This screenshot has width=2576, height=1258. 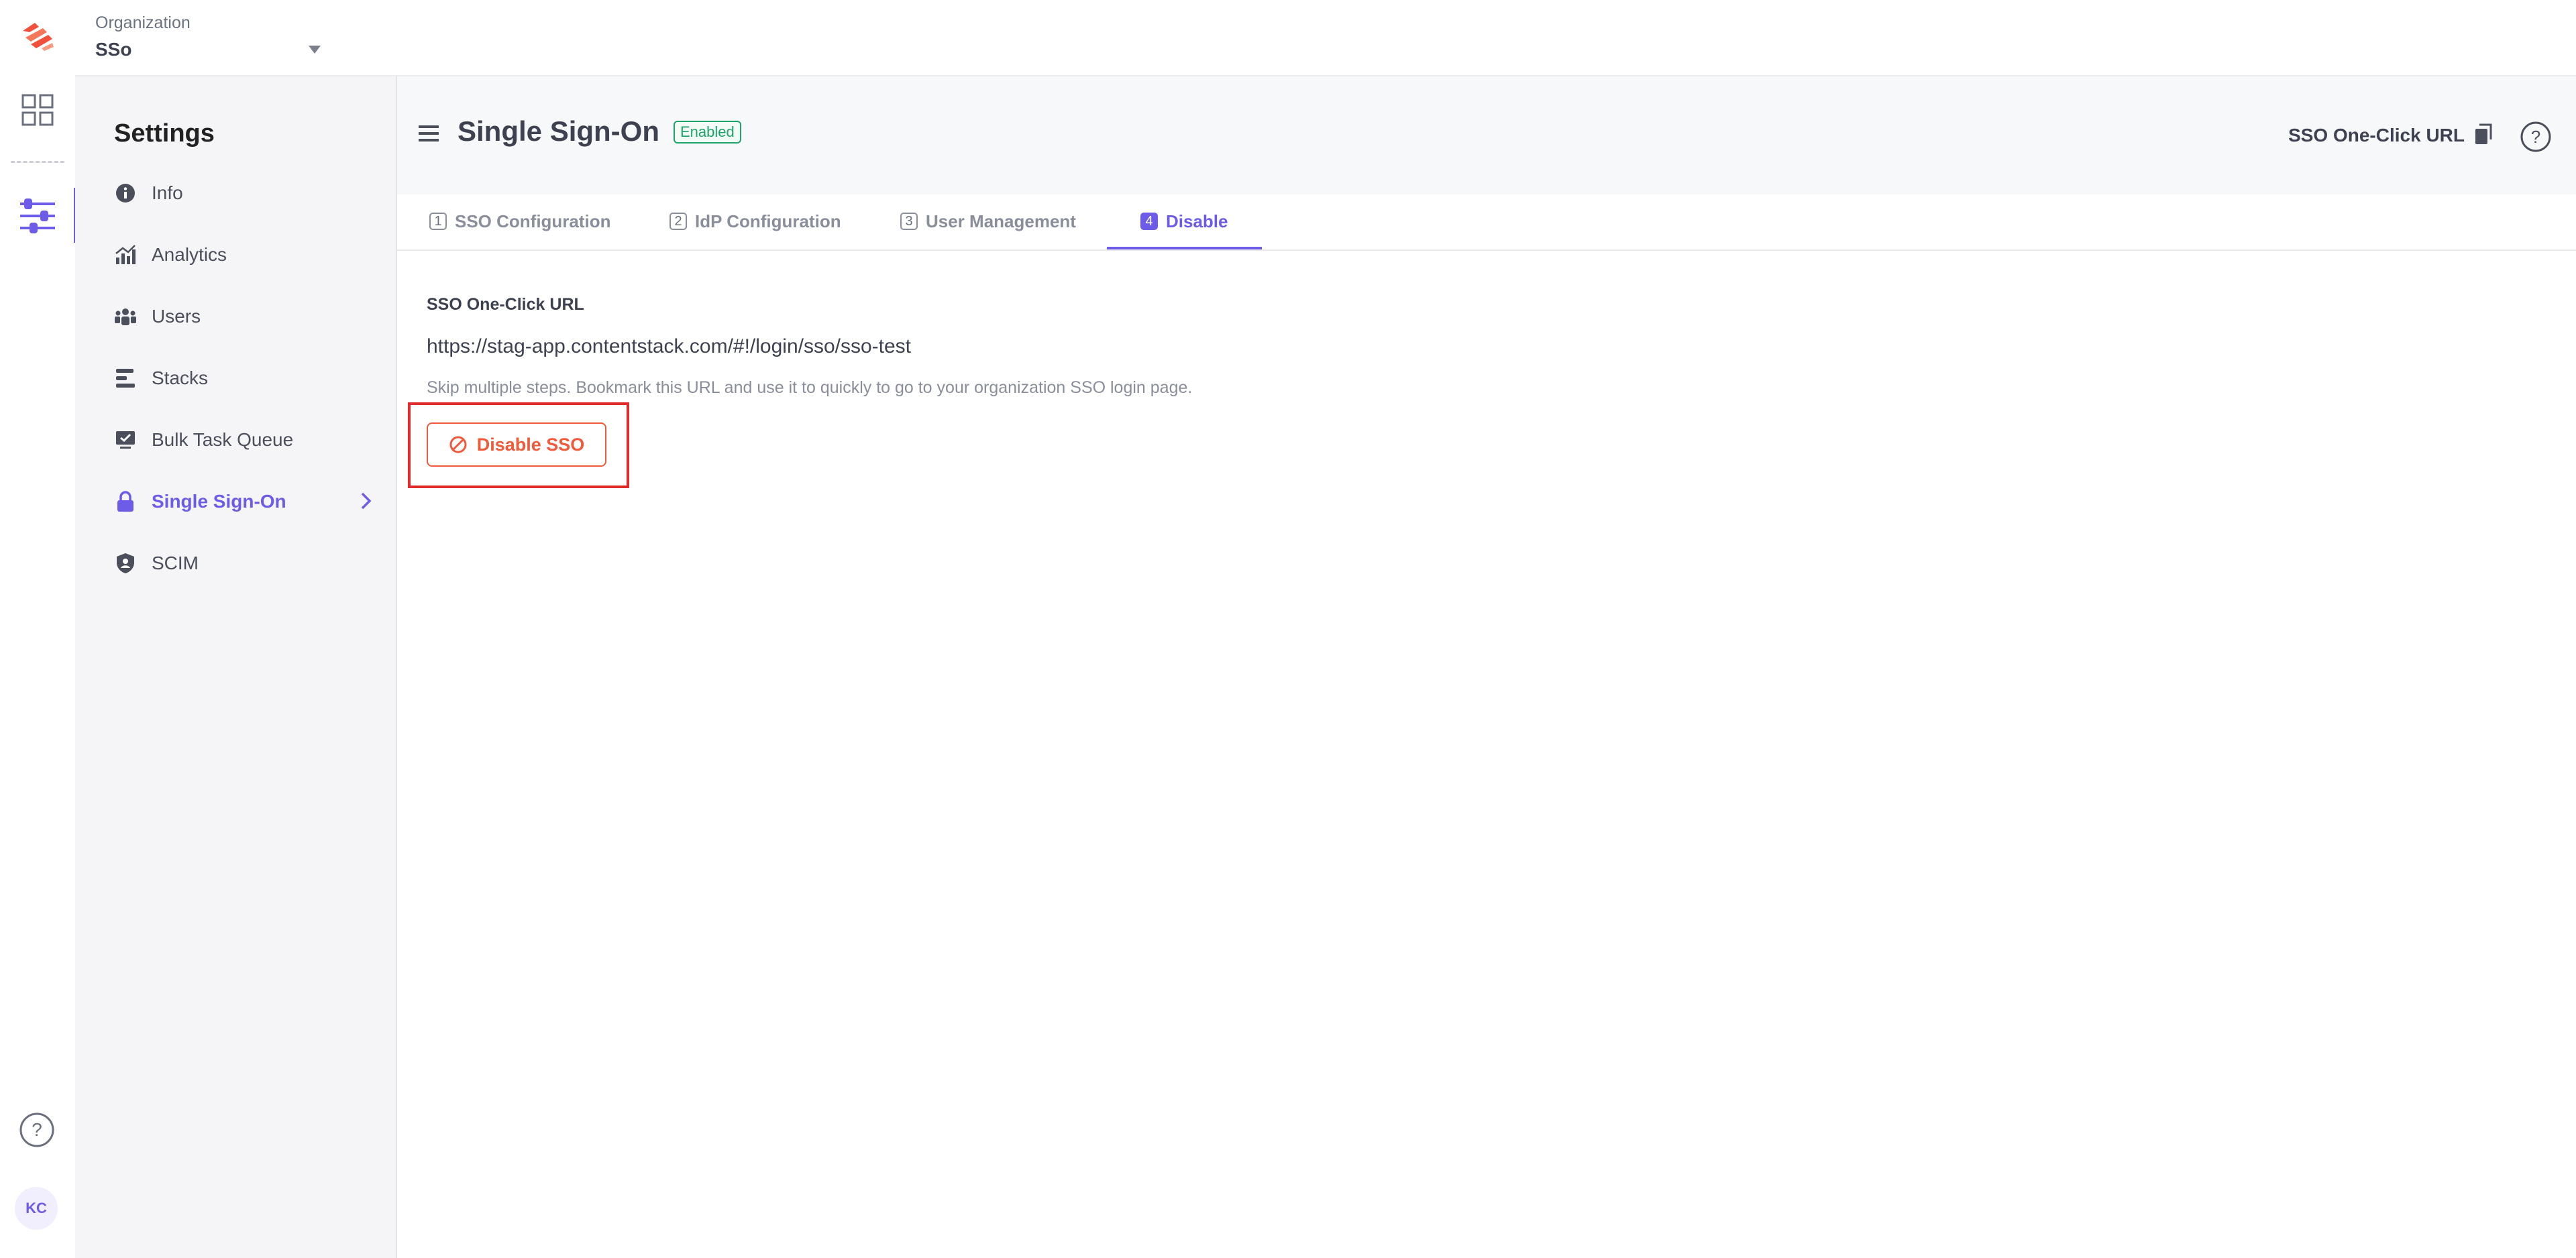 I want to click on user-avatar: KC, so click(x=36, y=1208).